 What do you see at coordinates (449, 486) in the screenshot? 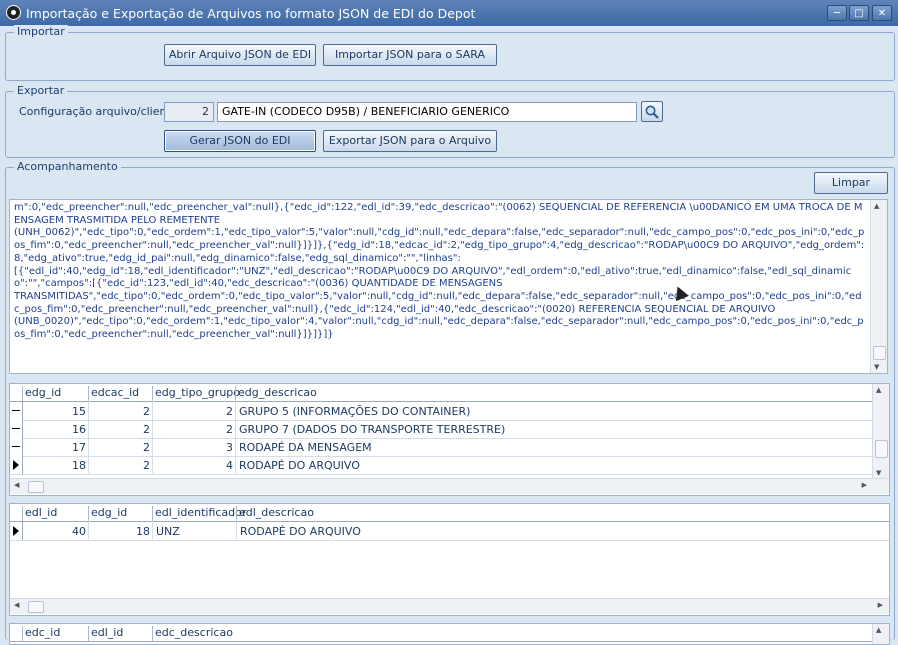
I see `groups-horizontal-scrollbar: ◀ ▶` at bounding box center [449, 486].